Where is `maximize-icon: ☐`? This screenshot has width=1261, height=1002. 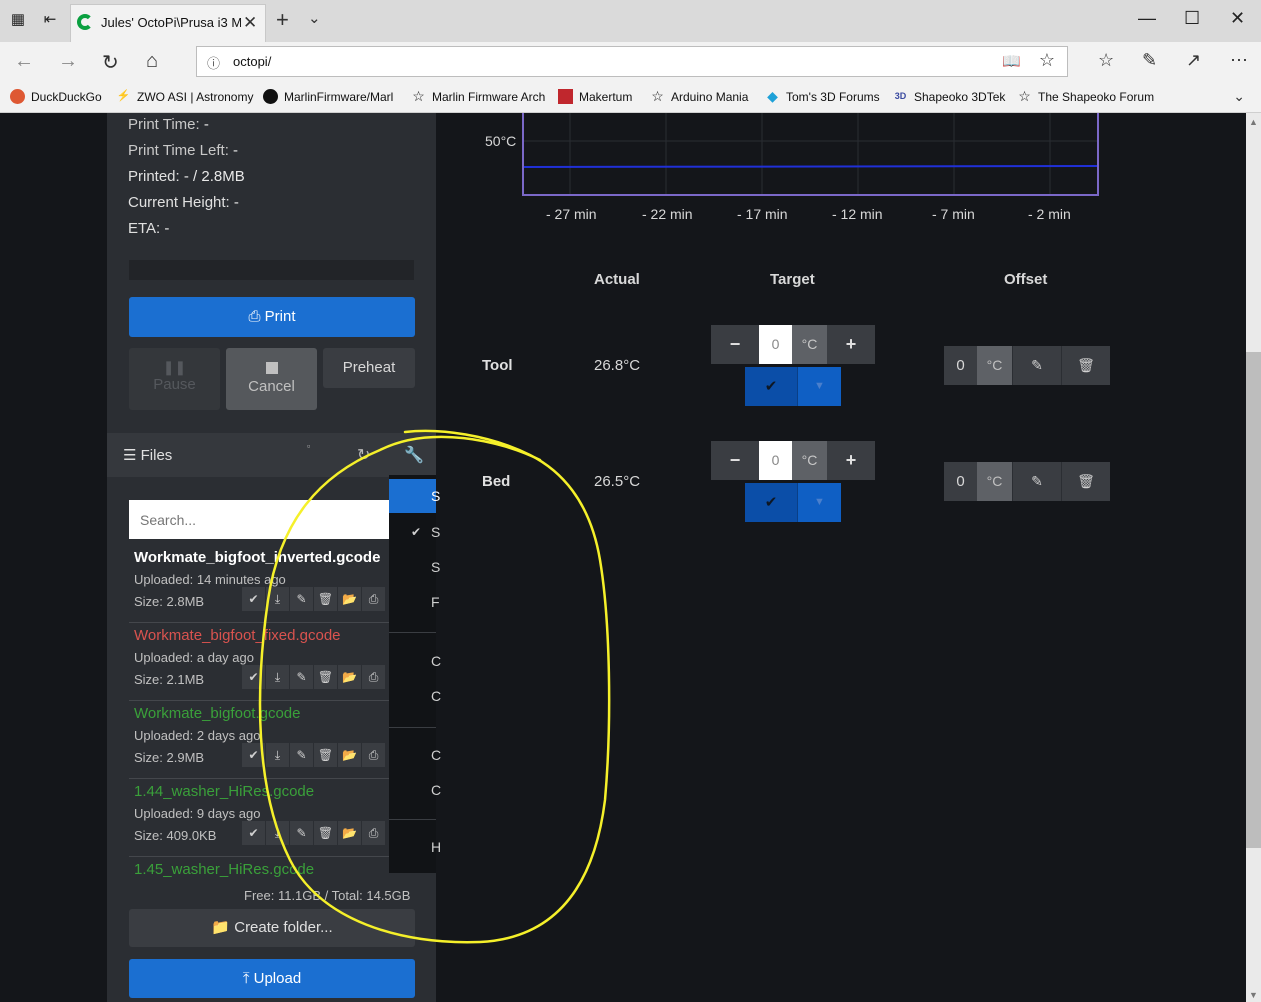
maximize-icon: ☐ is located at coordinates (1192, 18).